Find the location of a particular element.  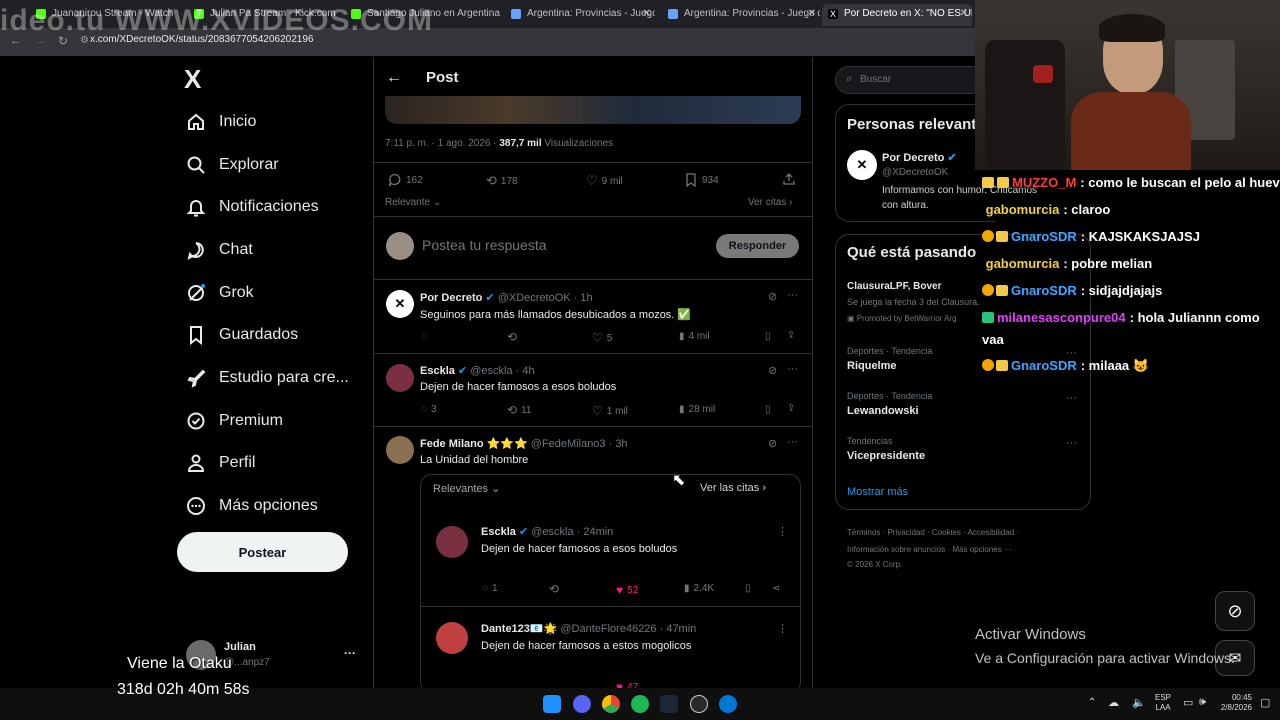

like-count-button: ♡ 9 mil is located at coordinates (604, 181).